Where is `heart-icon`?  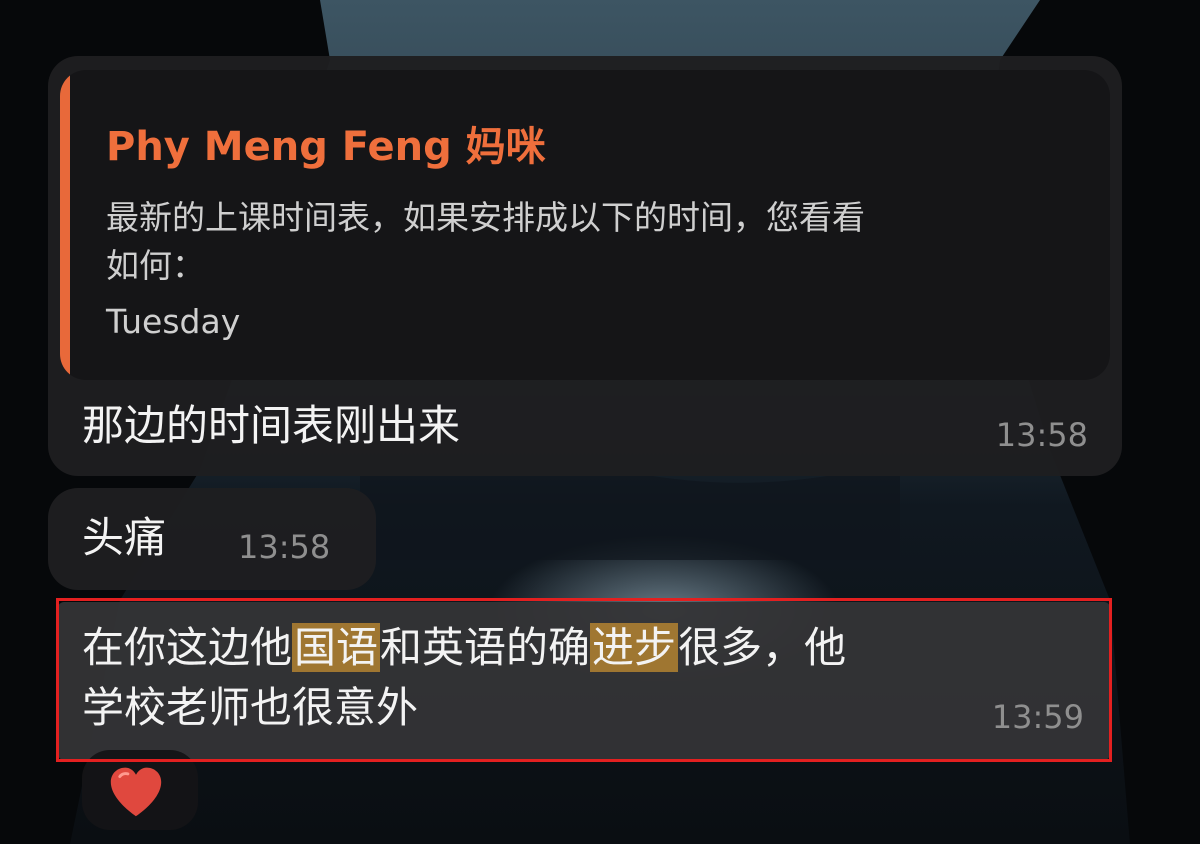
heart-icon is located at coordinates (136, 792).